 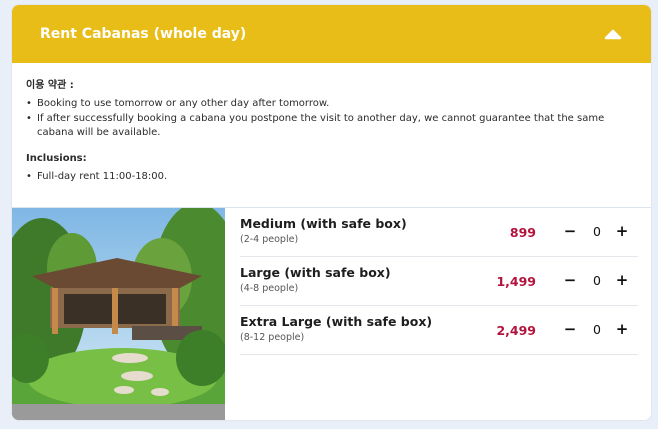 What do you see at coordinates (269, 239) in the screenshot?
I see `option-capacity: (2-4 people)` at bounding box center [269, 239].